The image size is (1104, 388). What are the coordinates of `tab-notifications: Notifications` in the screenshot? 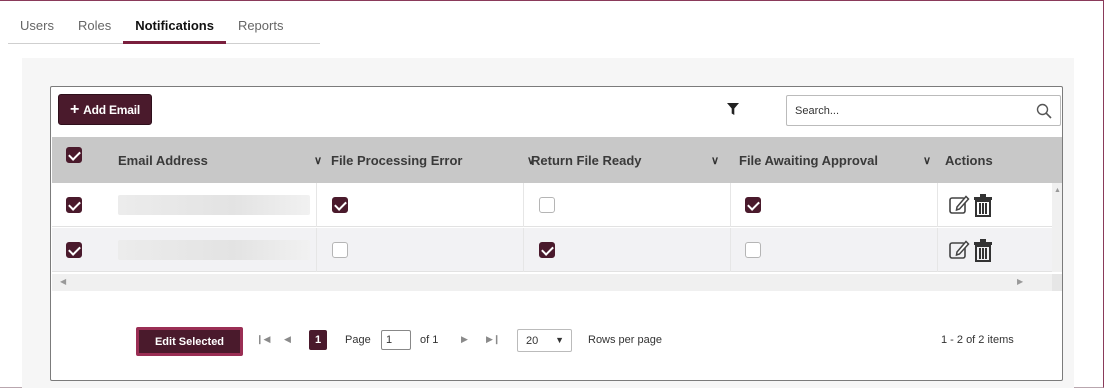 It's located at (174, 31).